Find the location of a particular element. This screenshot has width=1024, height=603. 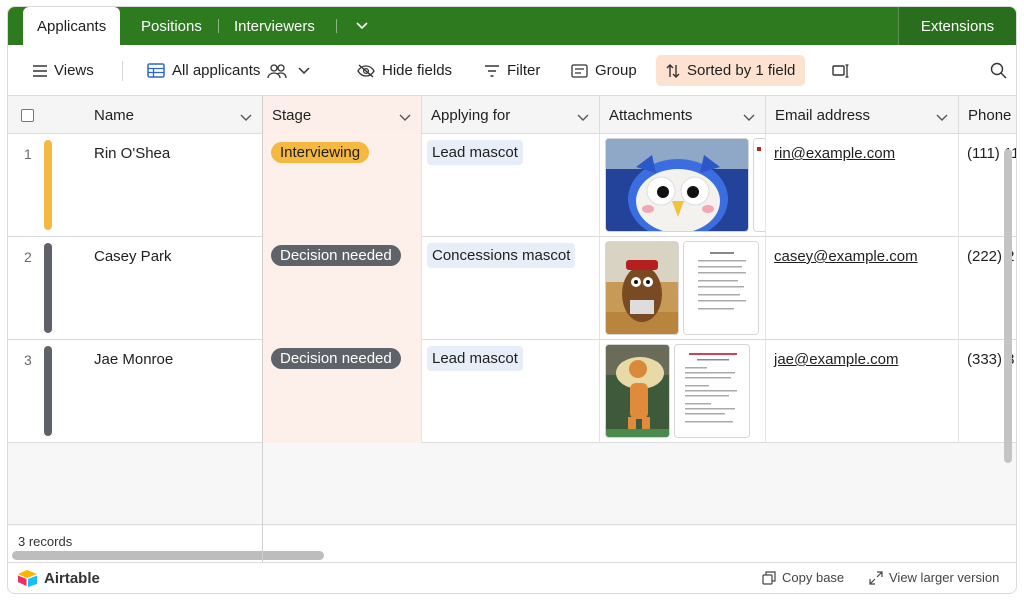

views-button: Views is located at coordinates (63, 70).